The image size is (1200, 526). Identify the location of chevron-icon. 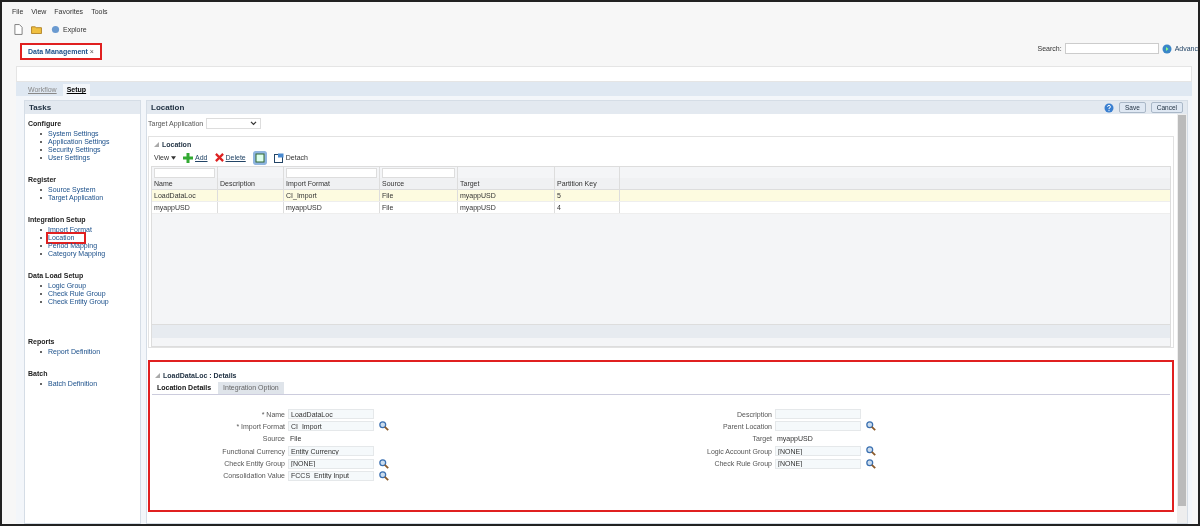
(254, 123).